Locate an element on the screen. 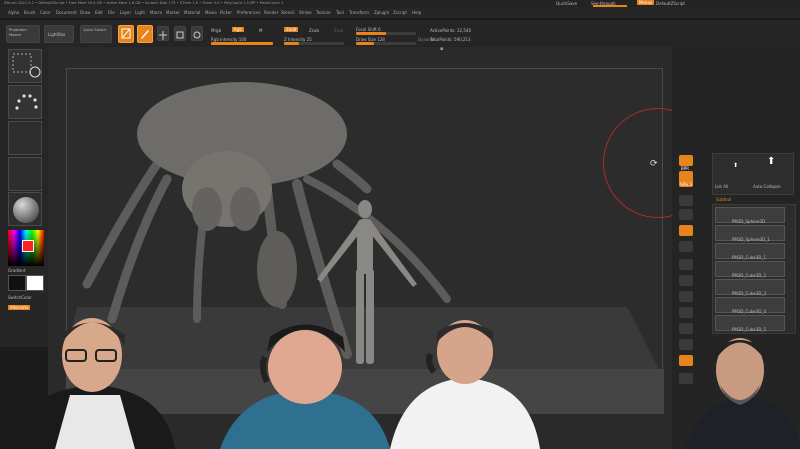 This screenshot has height=449, width=800. arrow-icon: ⬆ is located at coordinates (735, 165).